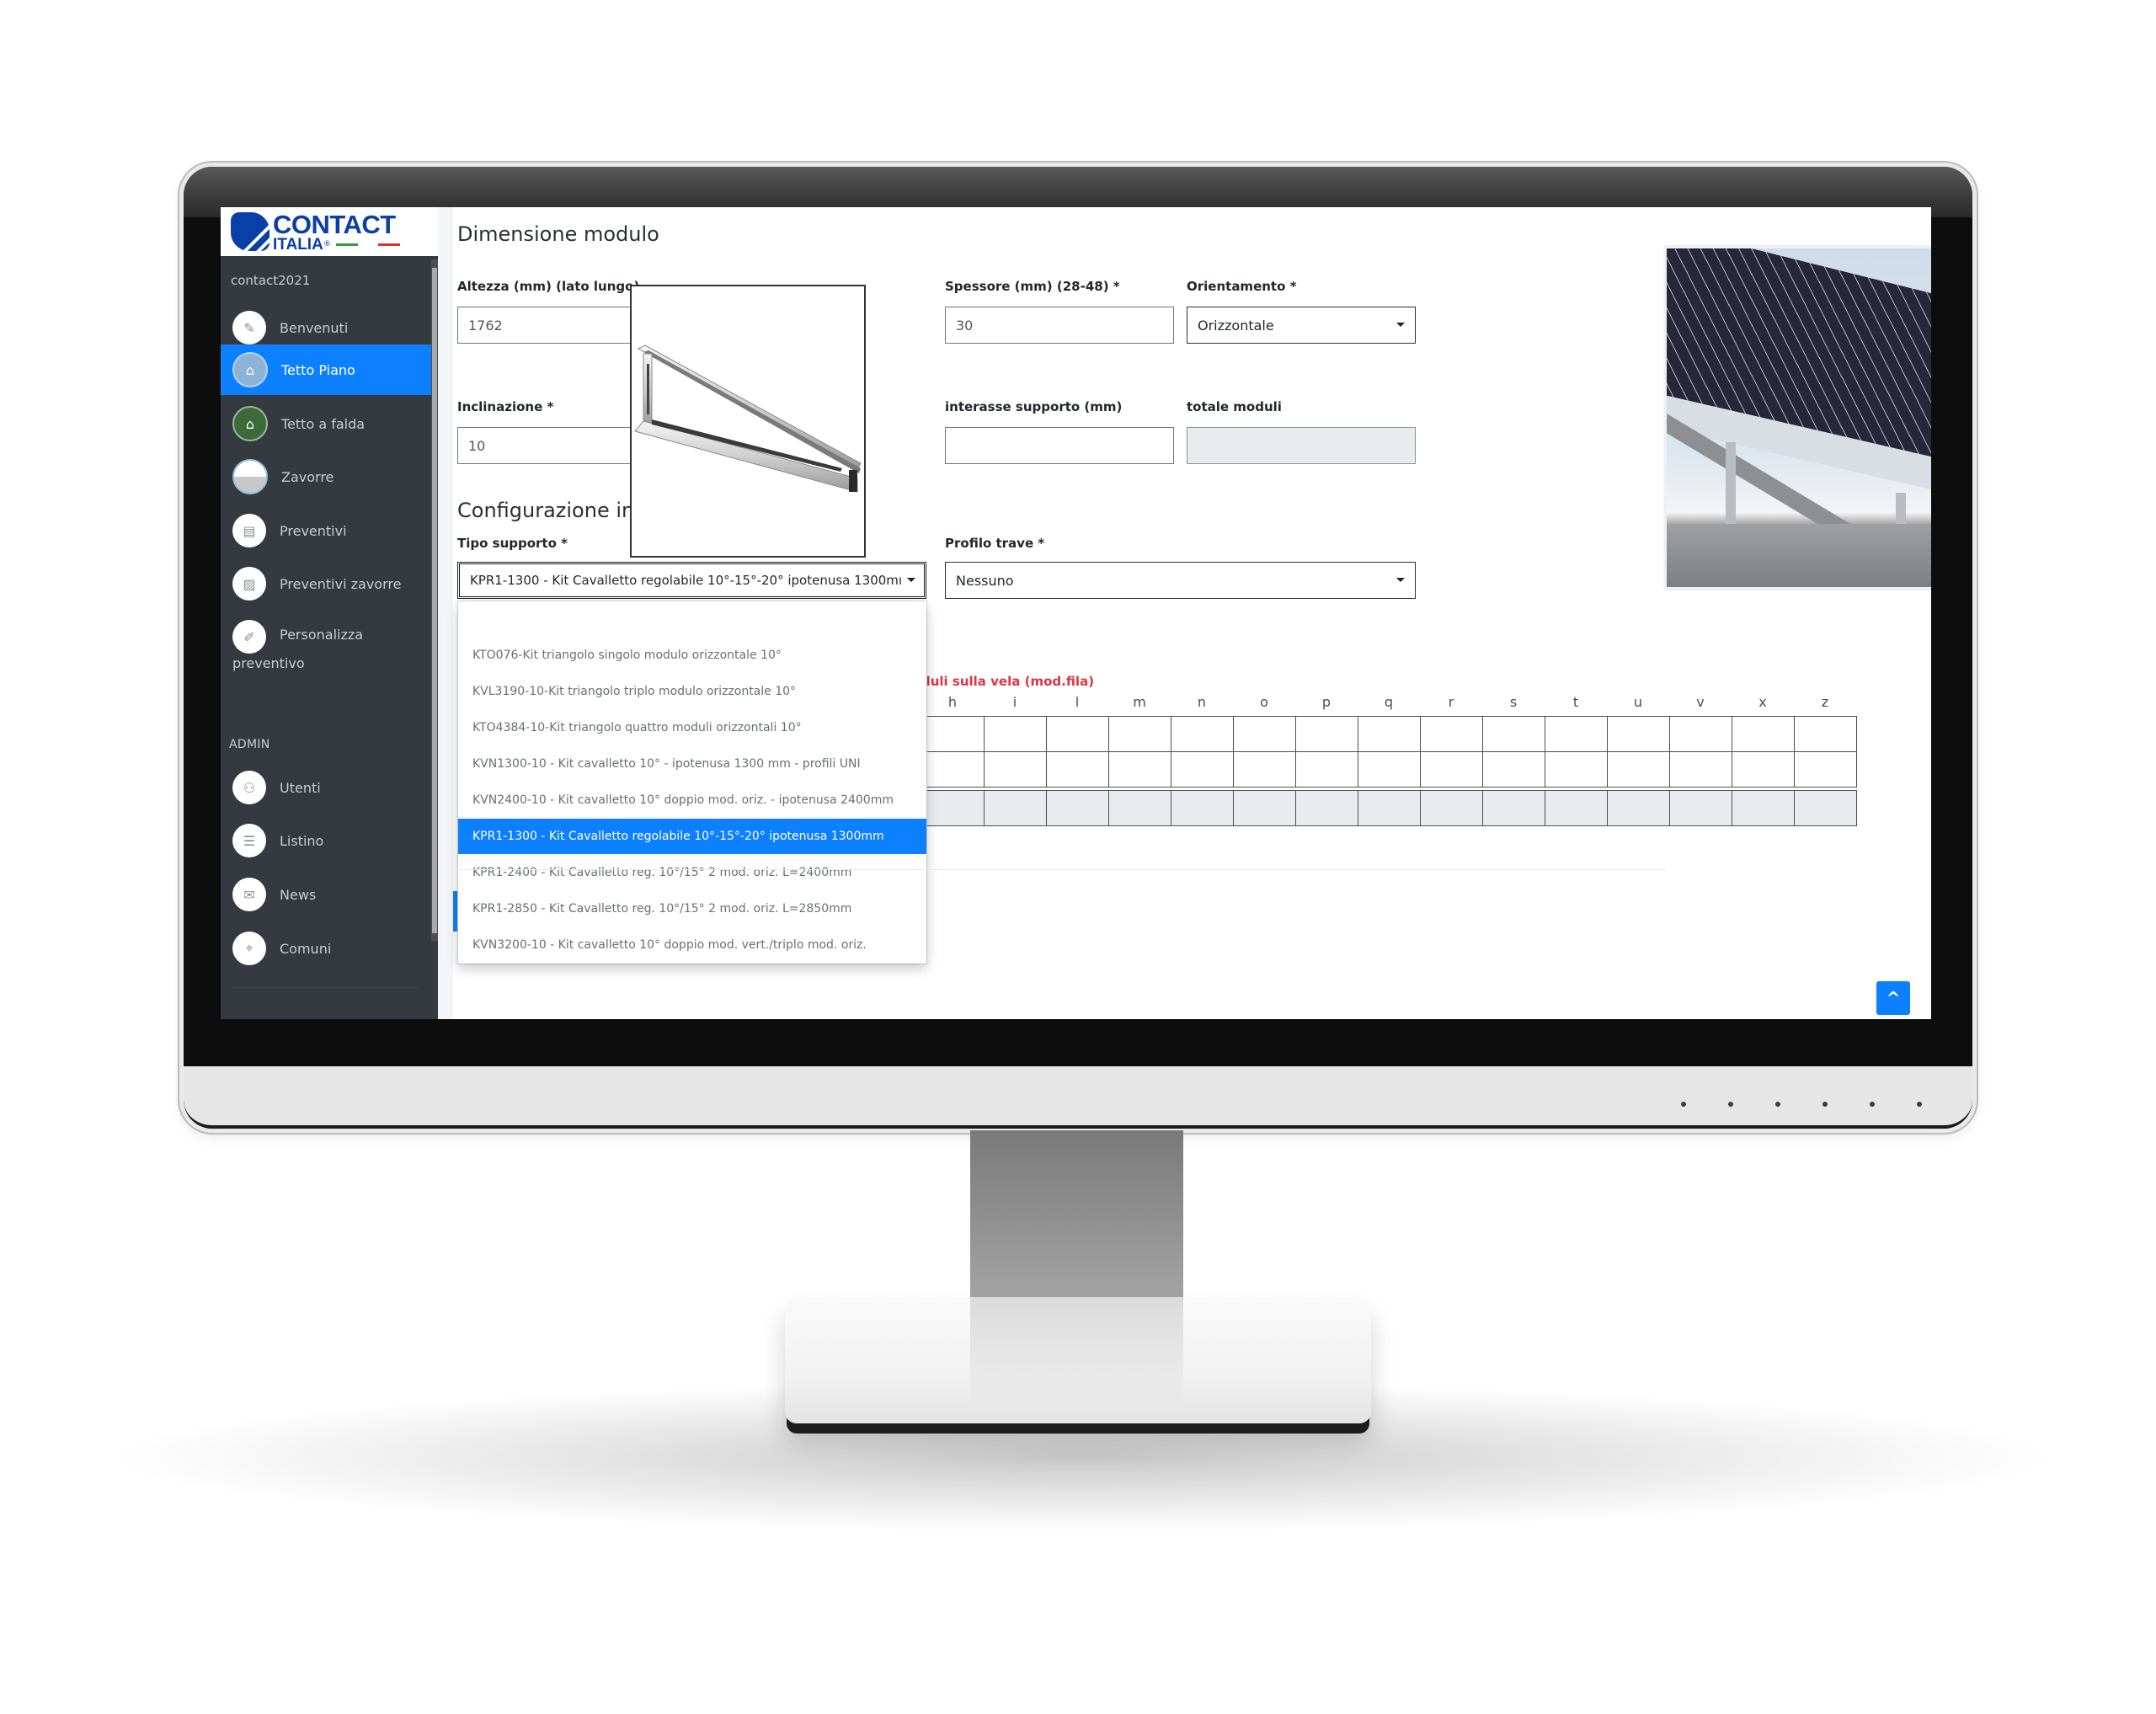  What do you see at coordinates (1801, 1104) in the screenshot?
I see `monitor-buttons` at bounding box center [1801, 1104].